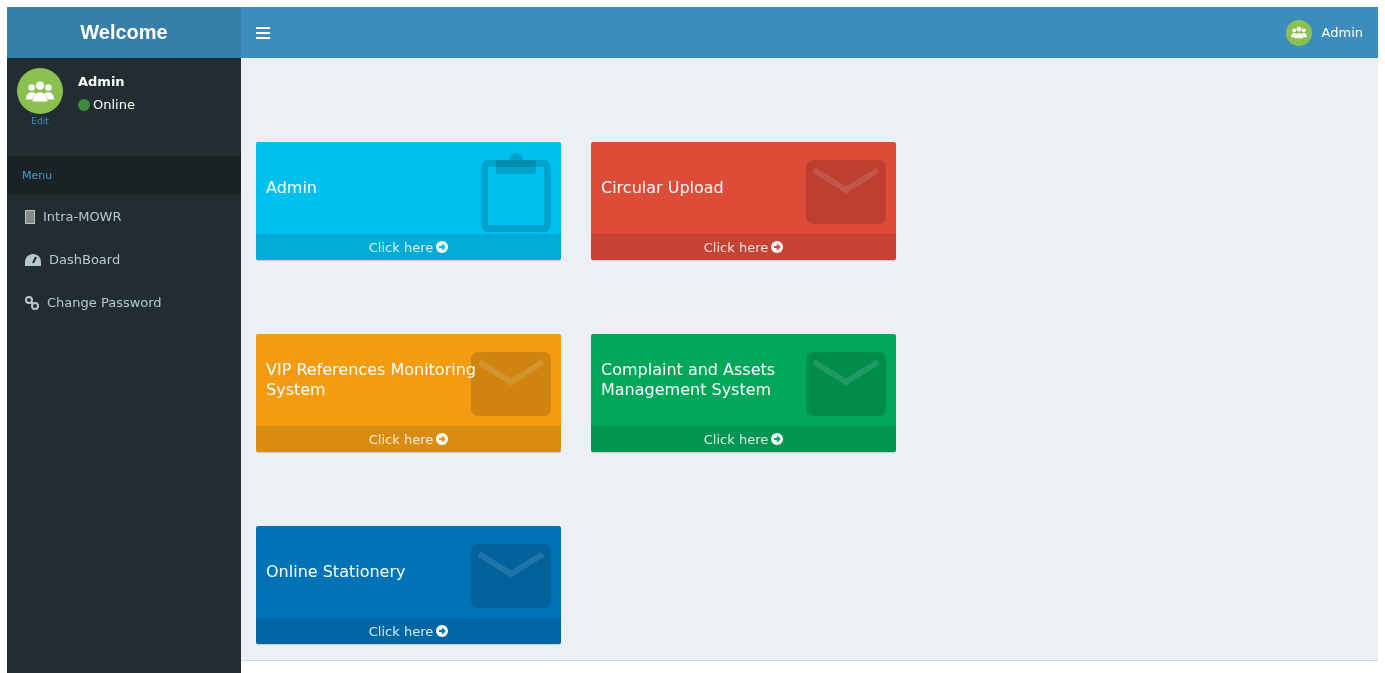  Describe the element at coordinates (689, 380) in the screenshot. I see `tile-title: Complaint and Assets Management System` at that location.